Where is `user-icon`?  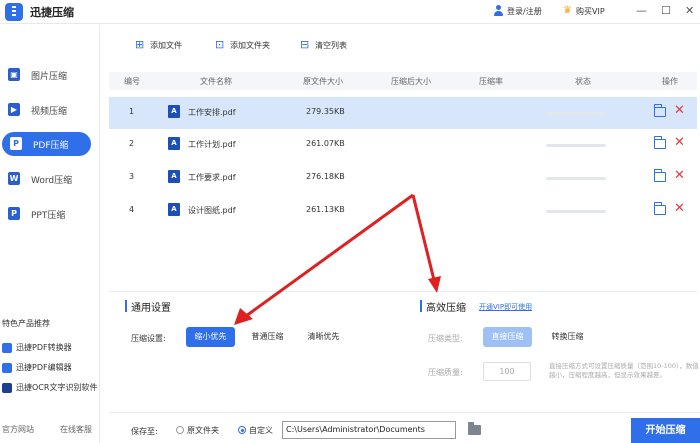
user-icon is located at coordinates (498, 11).